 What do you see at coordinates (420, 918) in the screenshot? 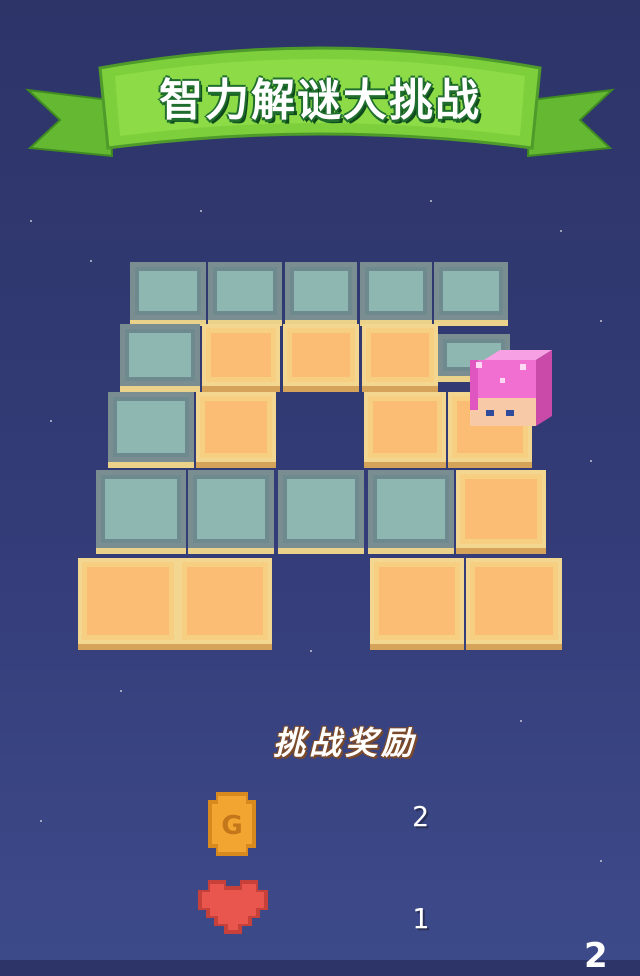
I see `heart-reward-value: 1` at bounding box center [420, 918].